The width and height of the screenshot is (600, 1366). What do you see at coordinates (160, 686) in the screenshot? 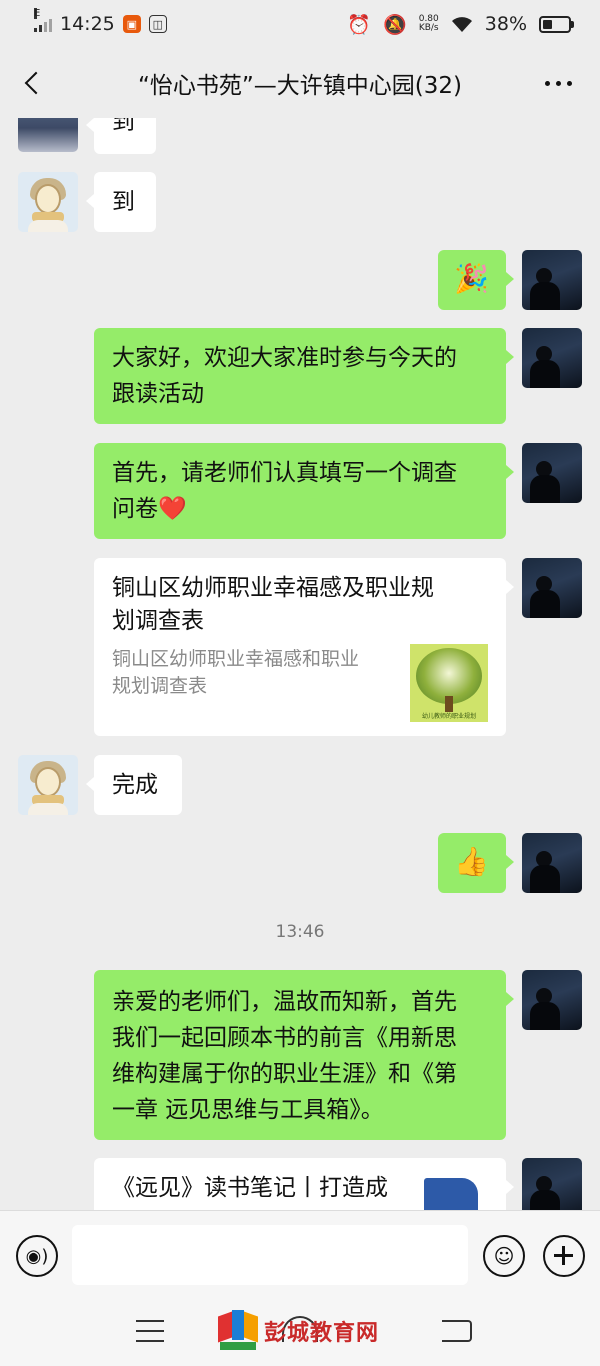
I see `card-description-line: 规划调查表` at bounding box center [160, 686].